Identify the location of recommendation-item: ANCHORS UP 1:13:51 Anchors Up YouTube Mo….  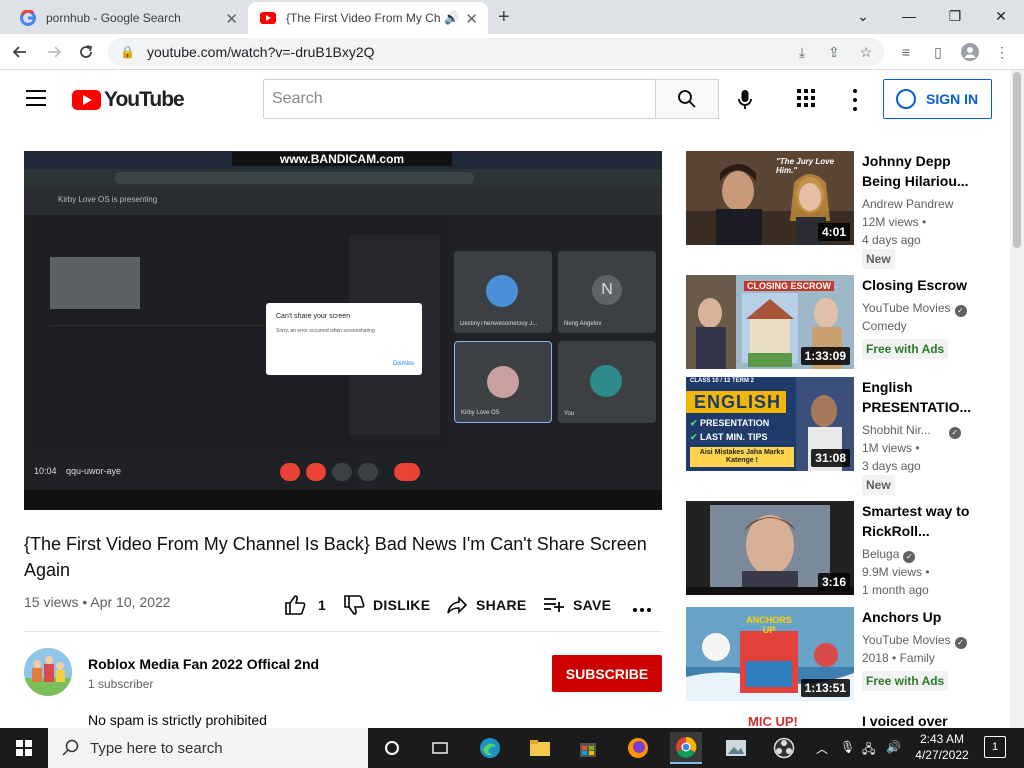
(846, 657).